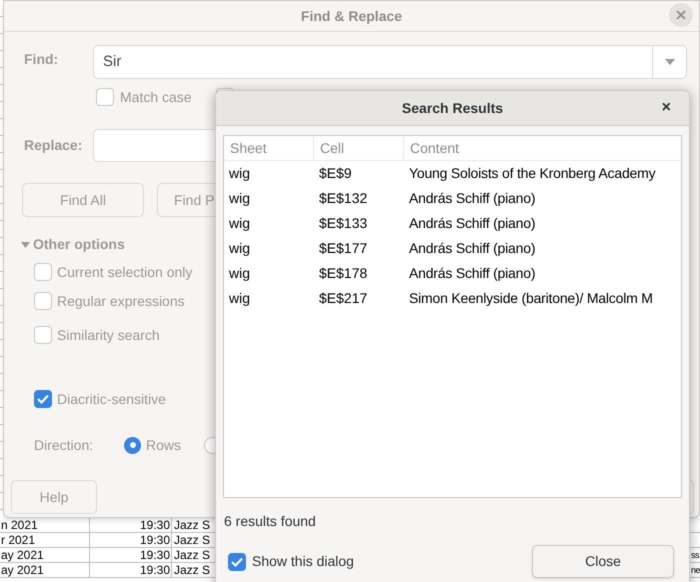 The width and height of the screenshot is (700, 582). Describe the element at coordinates (453, 108) in the screenshot. I see `window-title: Search Results` at that location.